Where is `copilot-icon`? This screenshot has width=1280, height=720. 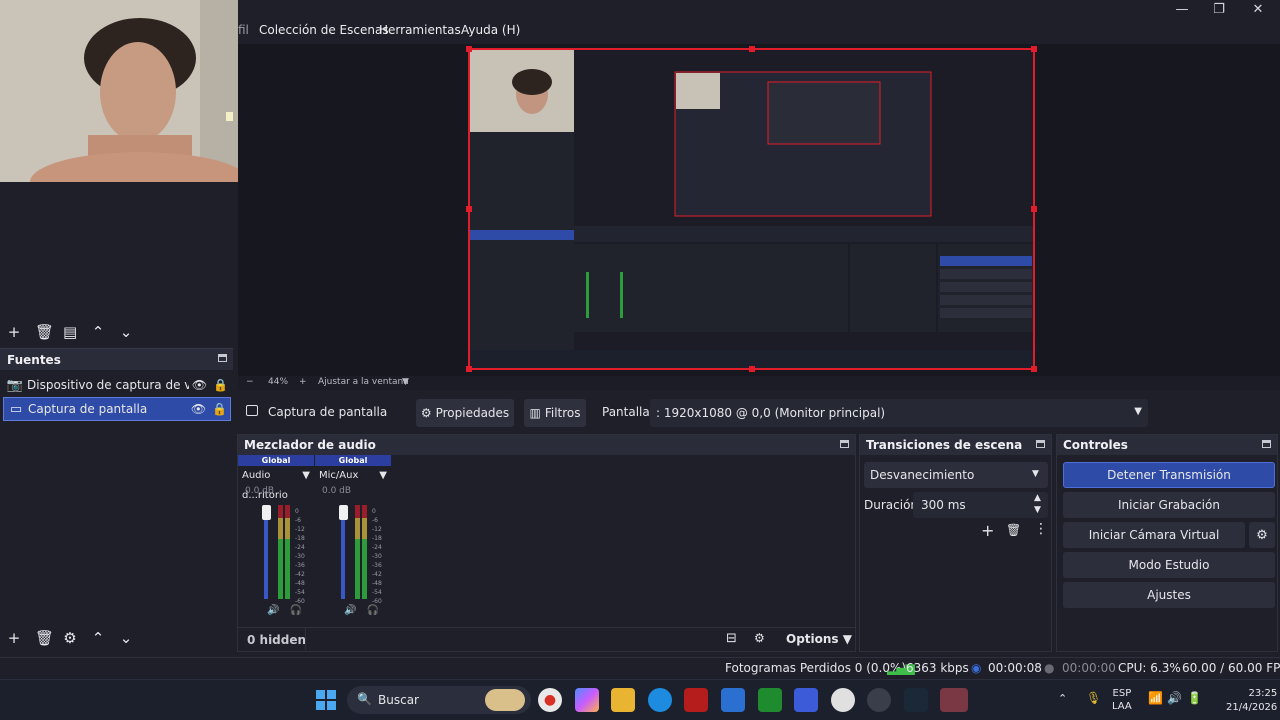 copilot-icon is located at coordinates (587, 700).